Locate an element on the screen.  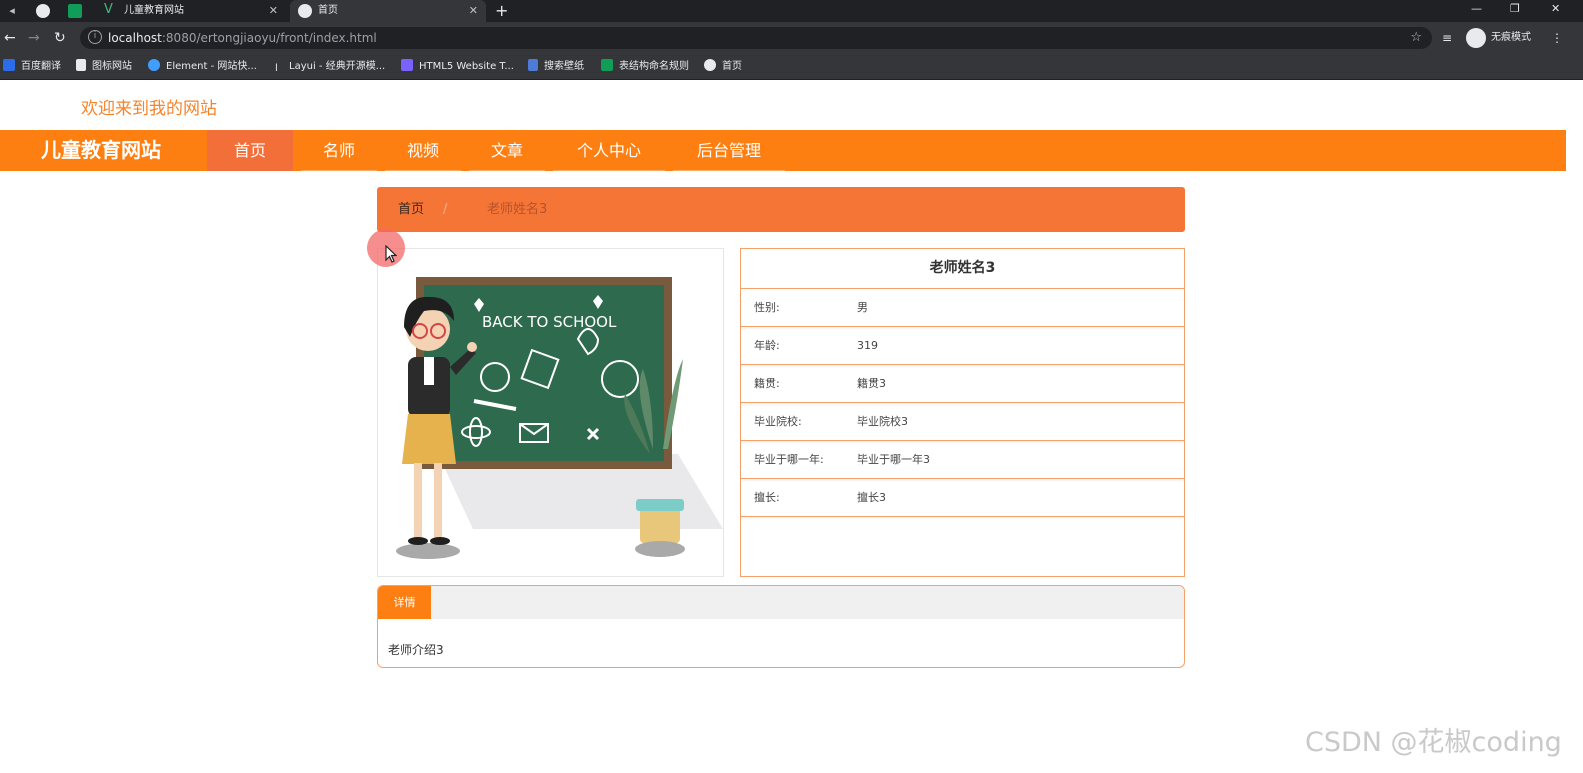
bookmark-baidu-translate: 百度翻译 is located at coordinates (32, 67).